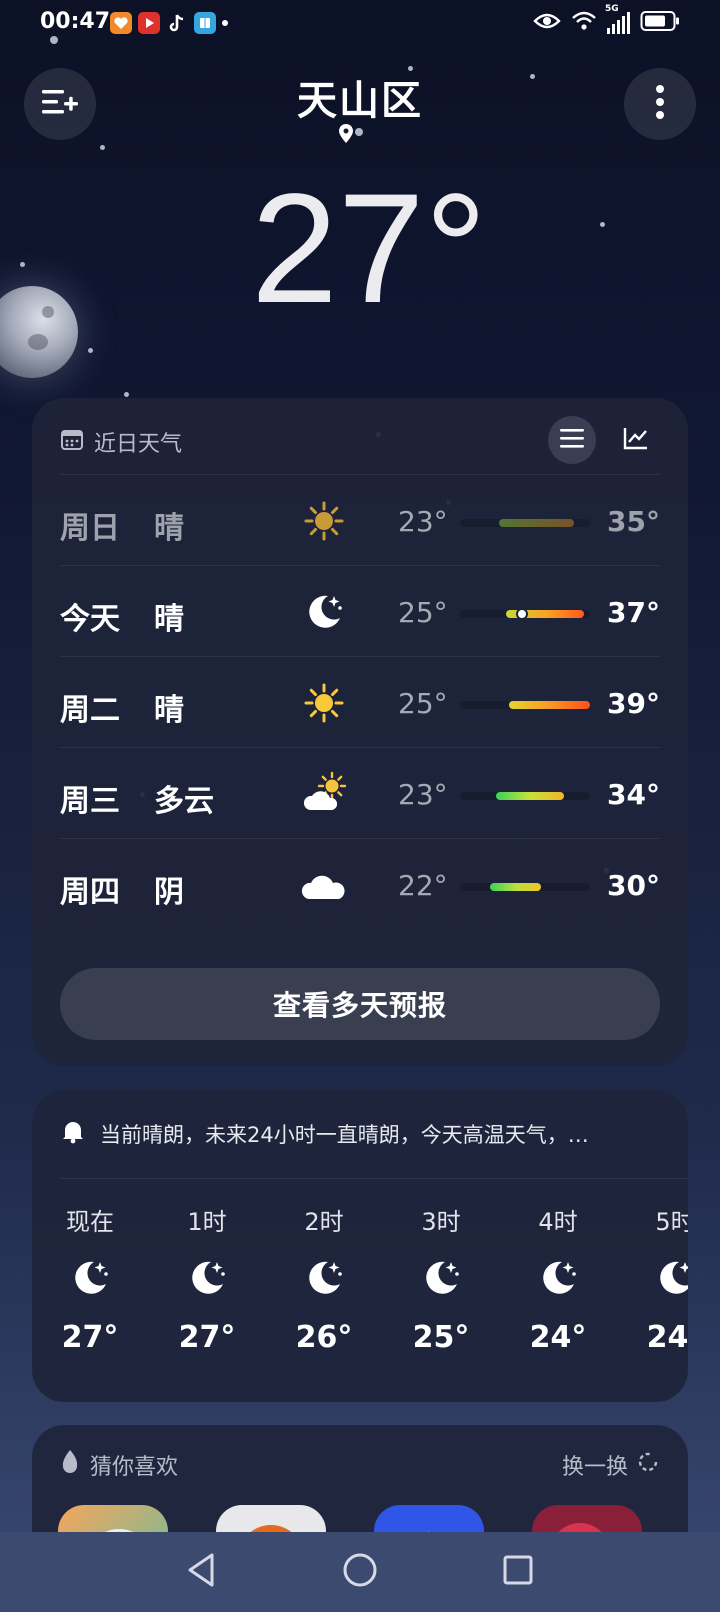 This screenshot has width=720, height=1612. I want to click on forecast-day-row: 周三 多云 23° 34°, so click(360, 793).